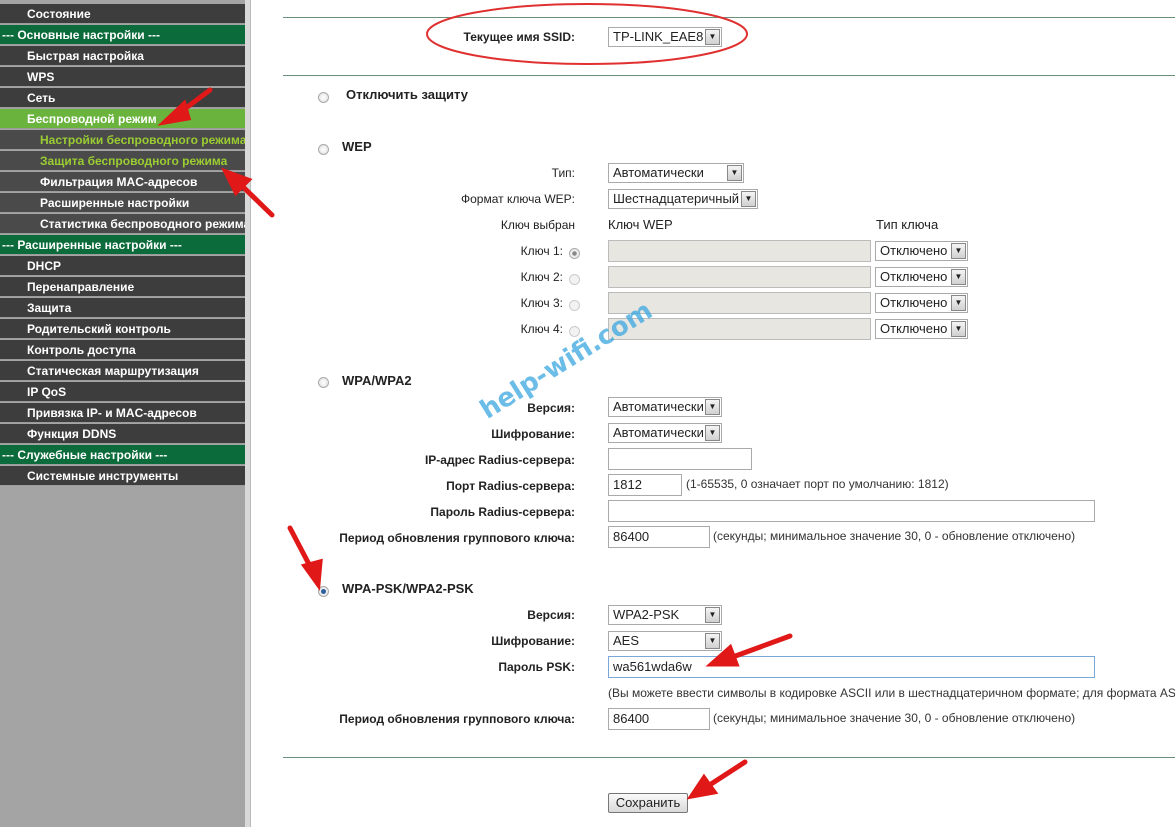  Describe the element at coordinates (533, 434) in the screenshot. I see `wpa-encryption-label: Шифрование:` at that location.